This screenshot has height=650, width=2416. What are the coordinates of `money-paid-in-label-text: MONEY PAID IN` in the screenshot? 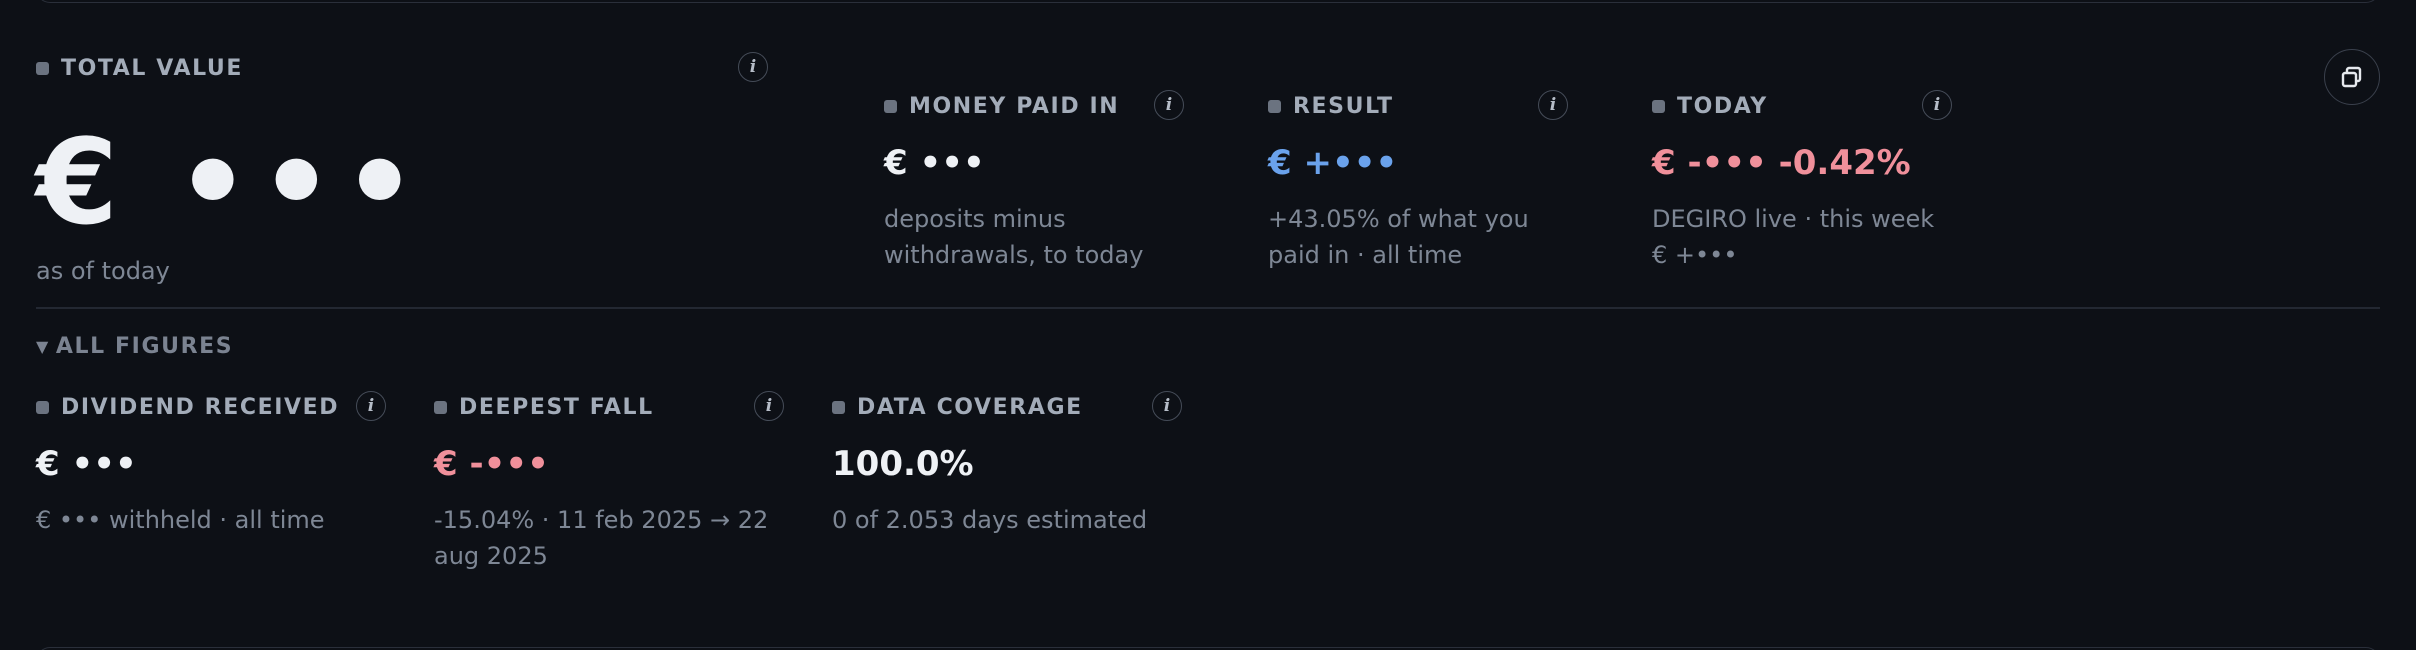 It's located at (1014, 106).